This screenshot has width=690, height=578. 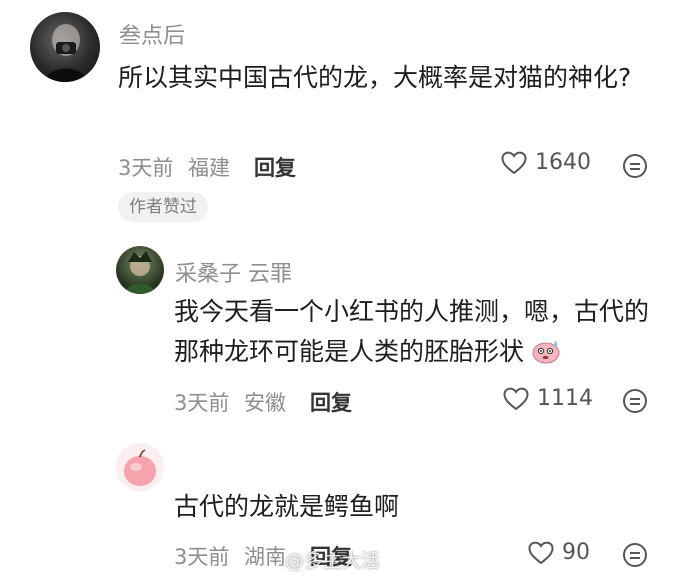 I want to click on comment-time: 3天前, so click(x=146, y=168).